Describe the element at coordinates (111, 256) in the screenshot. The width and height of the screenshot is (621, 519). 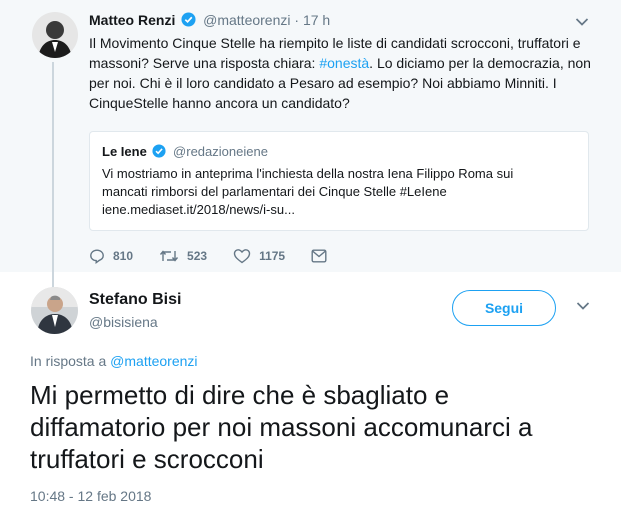
I see `reply-button: 810` at that location.